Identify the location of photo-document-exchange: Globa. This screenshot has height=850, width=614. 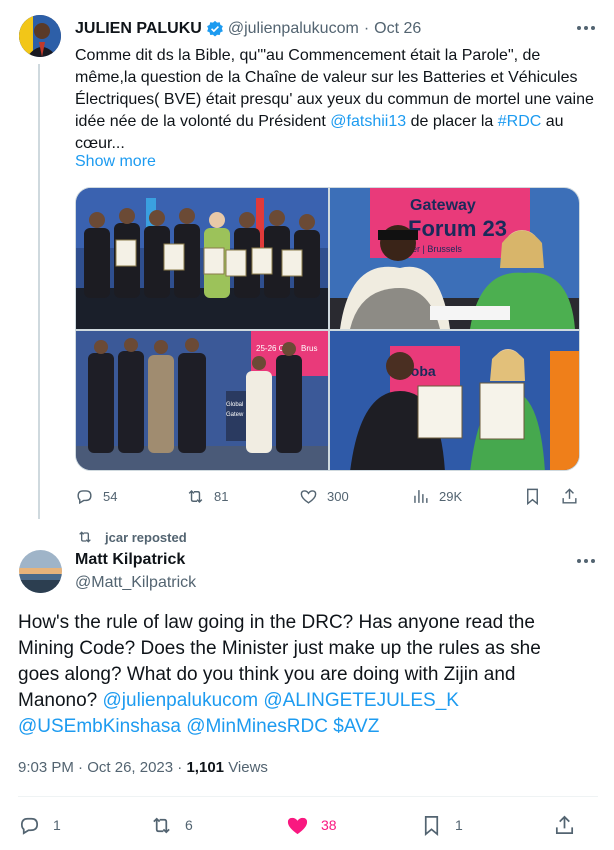
(454, 400).